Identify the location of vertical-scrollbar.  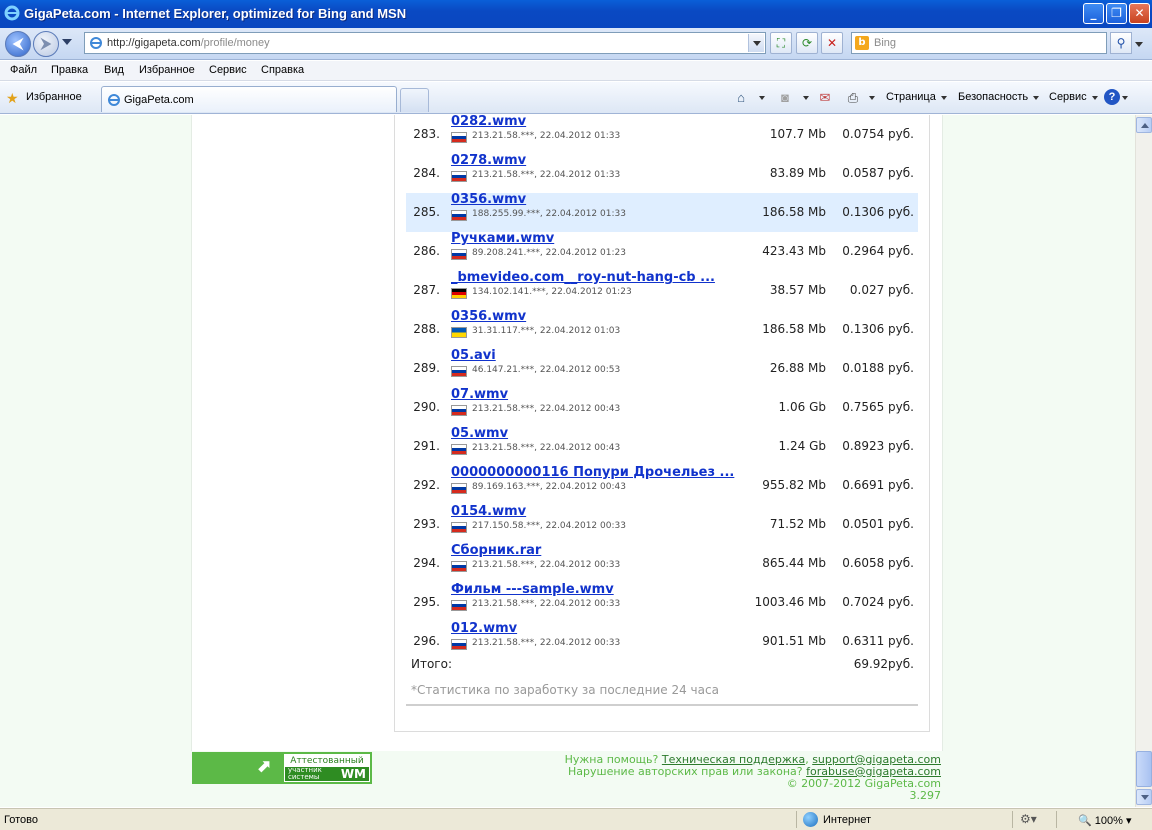
(1143, 461).